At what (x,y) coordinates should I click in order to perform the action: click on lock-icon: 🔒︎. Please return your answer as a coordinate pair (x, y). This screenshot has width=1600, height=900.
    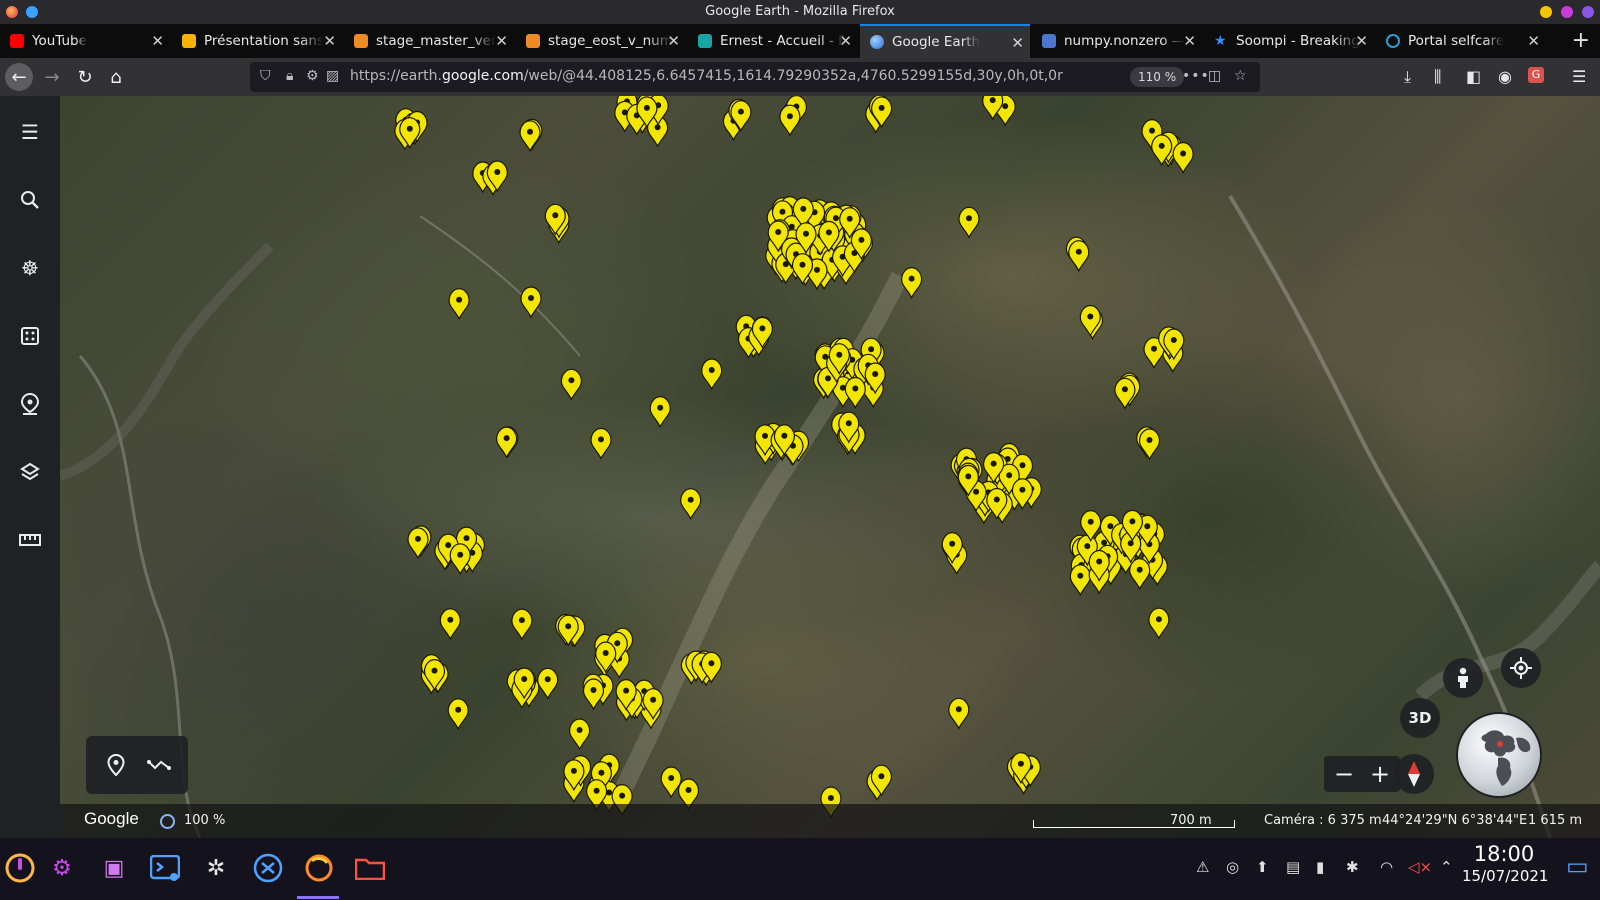
    Looking at the image, I should click on (289, 76).